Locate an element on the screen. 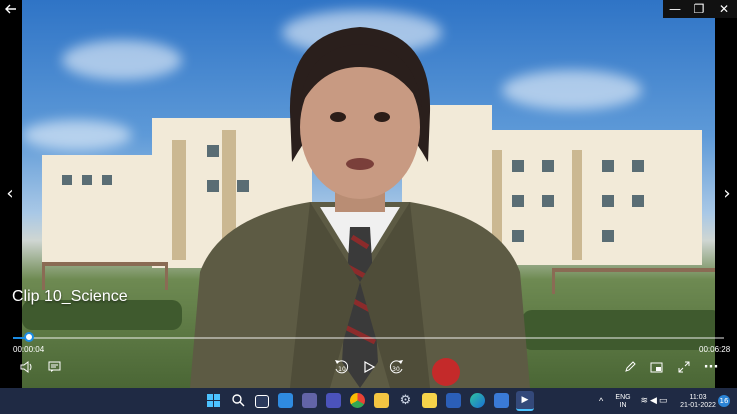 The image size is (737, 414). fullscreen-button is located at coordinates (684, 367).